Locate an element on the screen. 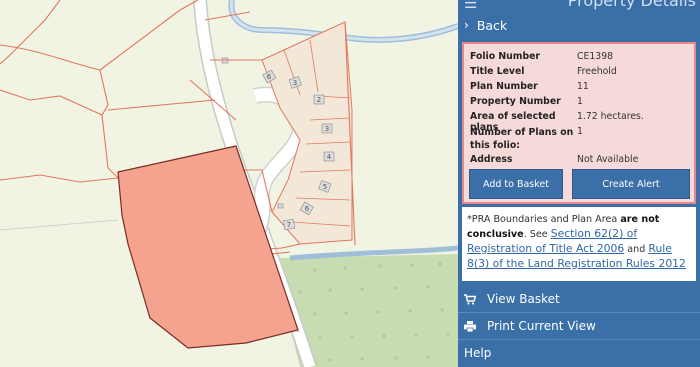  cart-icon is located at coordinates (470, 299).